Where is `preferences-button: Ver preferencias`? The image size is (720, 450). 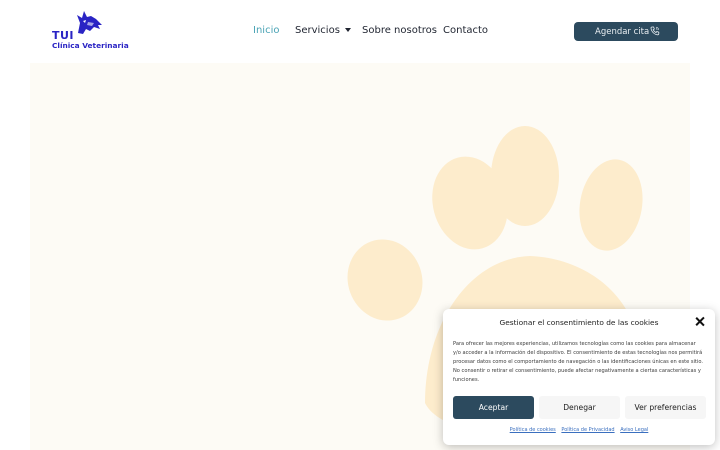
preferences-button: Ver preferencias is located at coordinates (665, 407).